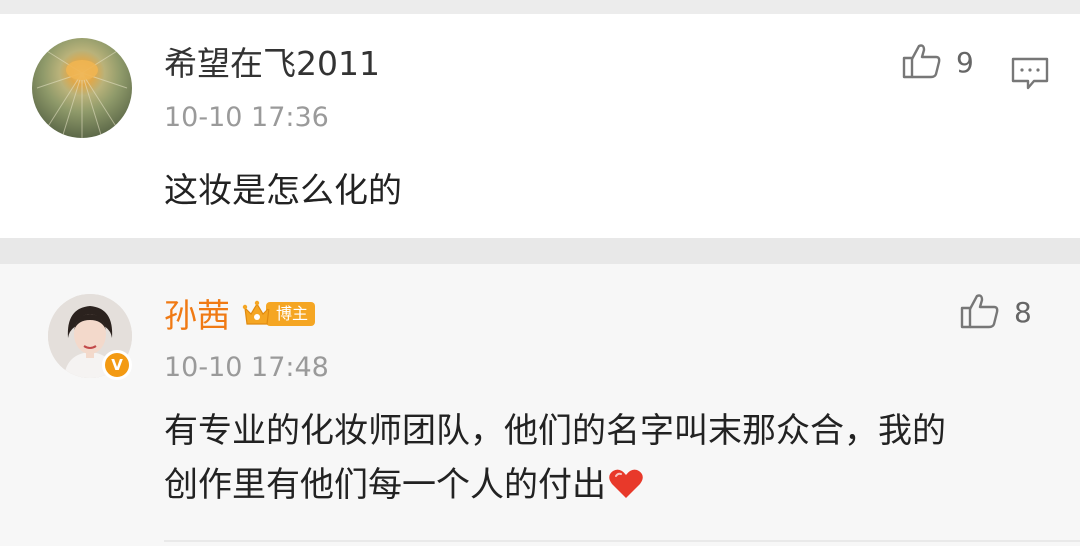 Image resolution: width=1080 pixels, height=546 pixels. What do you see at coordinates (540, 7) in the screenshot?
I see `top-divider` at bounding box center [540, 7].